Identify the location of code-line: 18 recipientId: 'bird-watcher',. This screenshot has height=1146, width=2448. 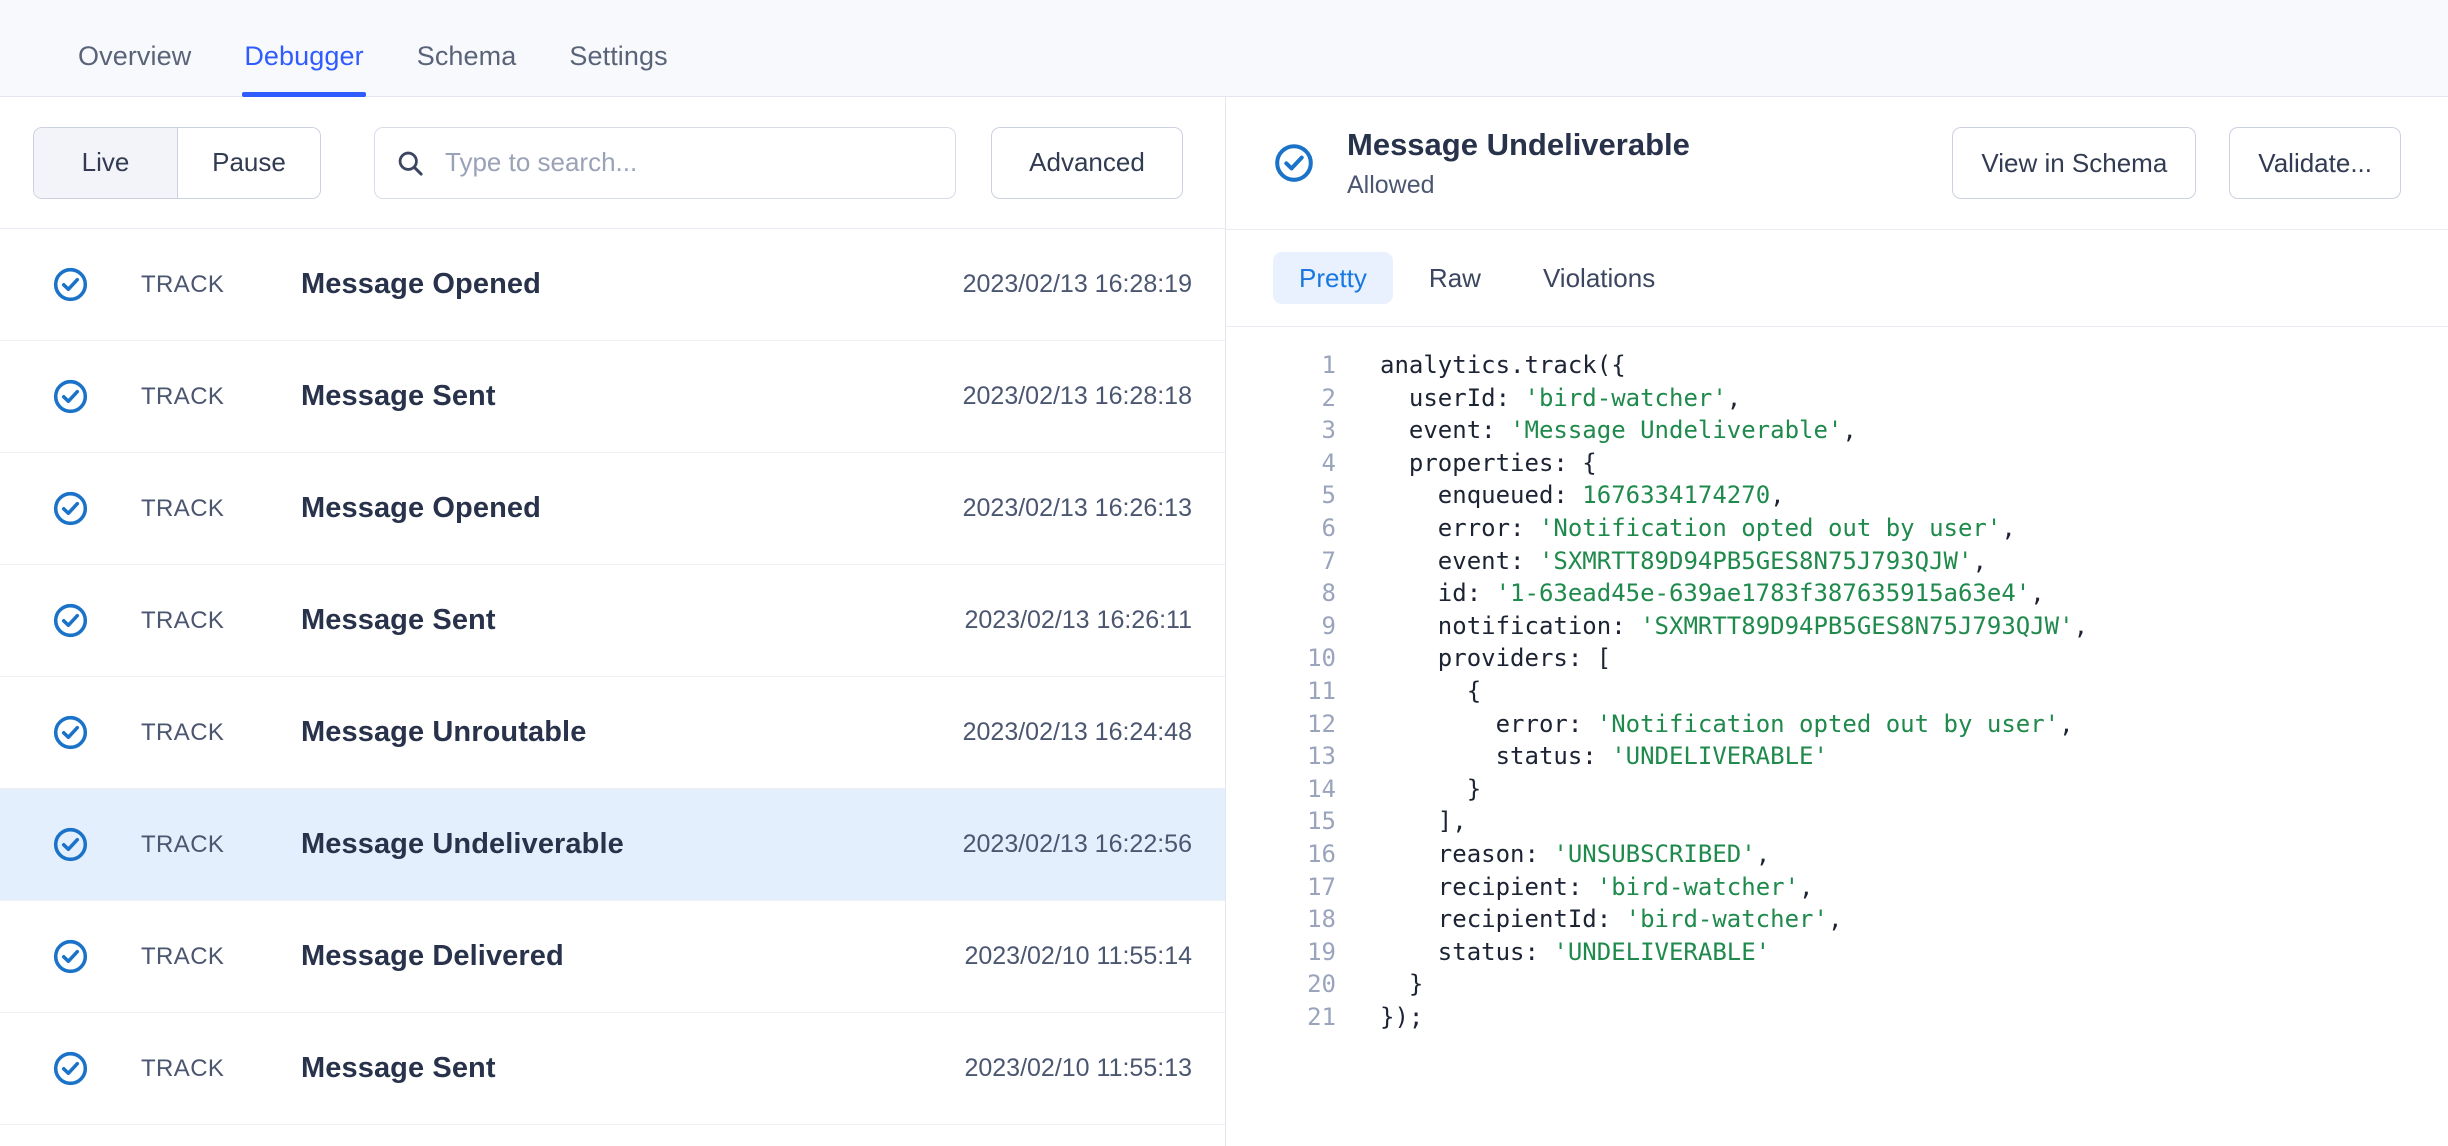
(1837, 919).